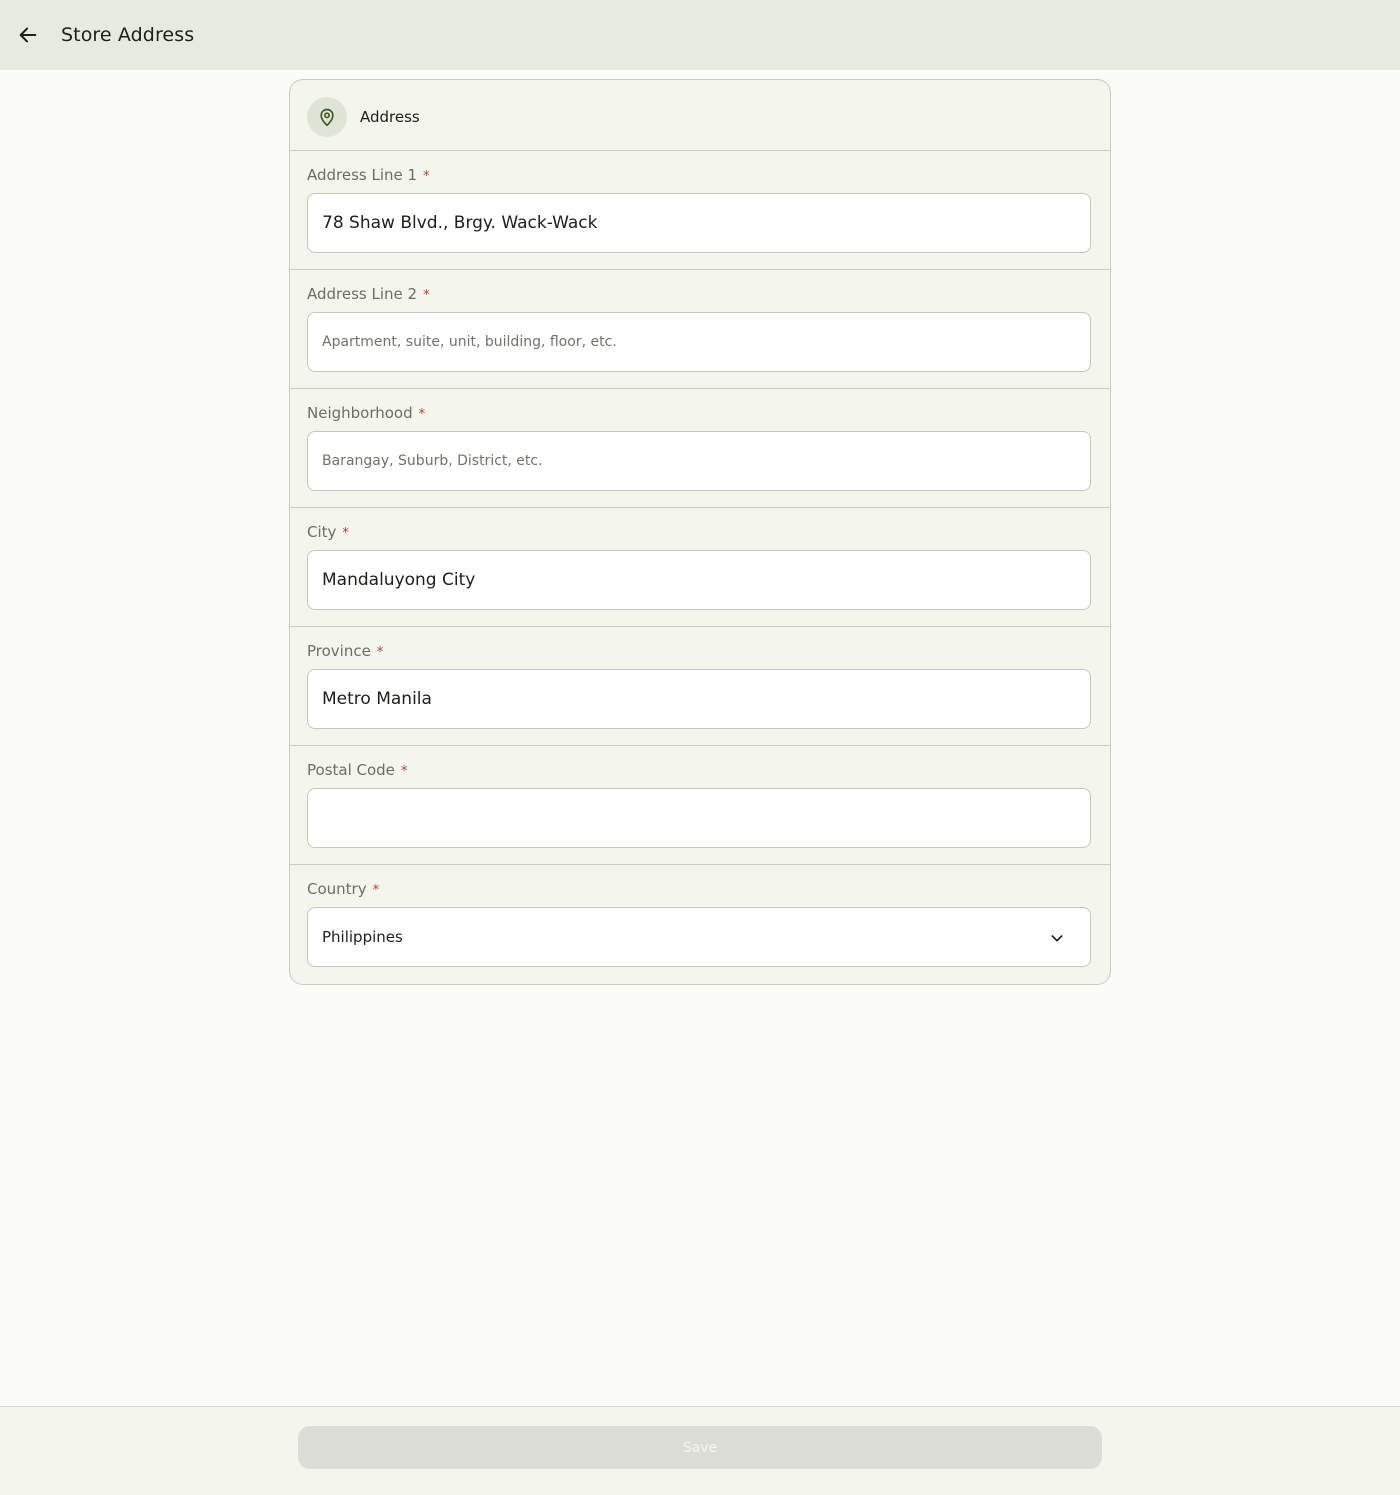  I want to click on arrow-left-icon, so click(28, 35).